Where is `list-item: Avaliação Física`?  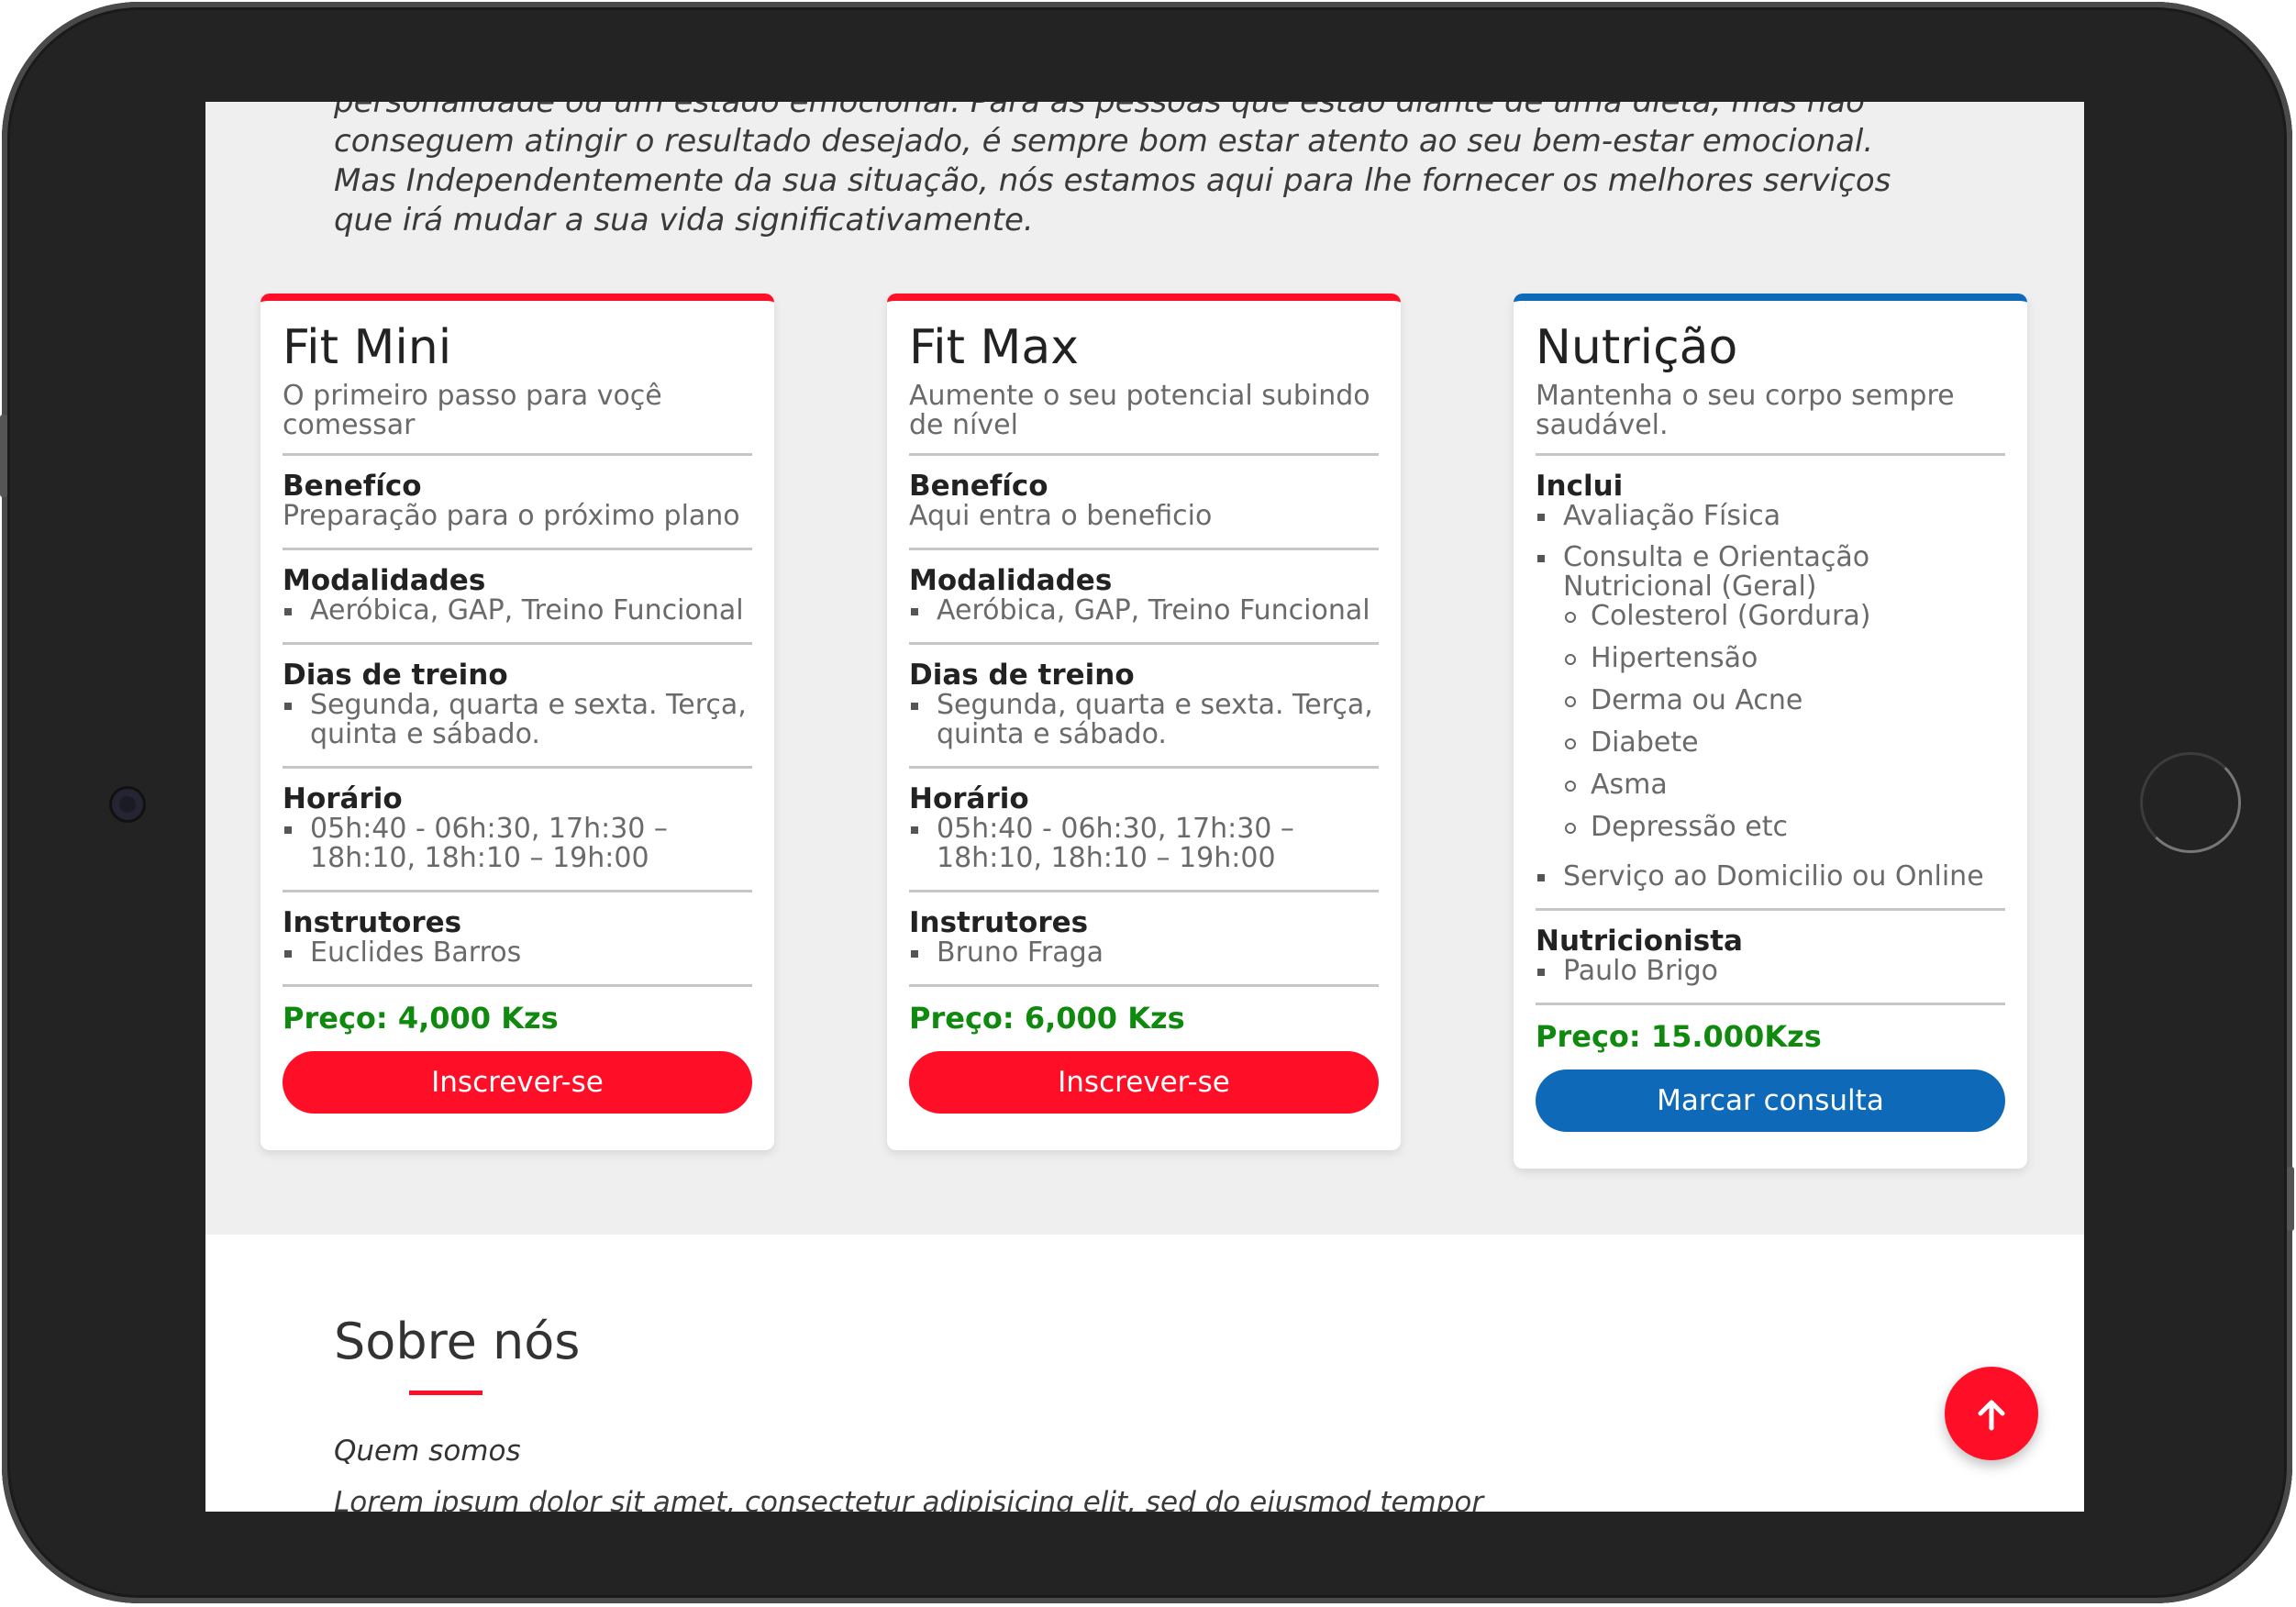 list-item: Avaliação Física is located at coordinates (1770, 516).